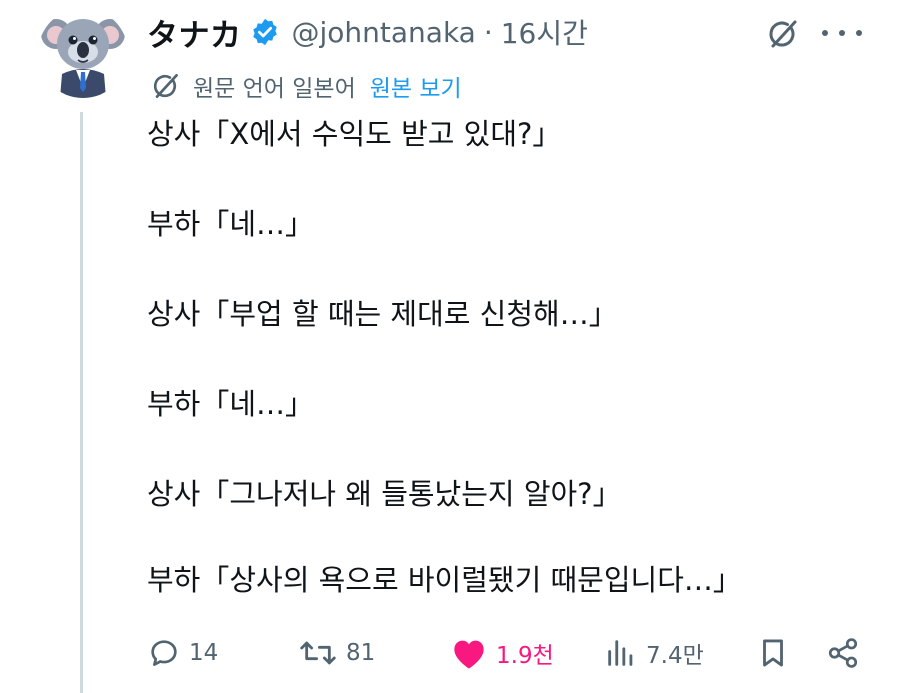  What do you see at coordinates (416, 86) in the screenshot?
I see `show-original-link: 원본 보기` at bounding box center [416, 86].